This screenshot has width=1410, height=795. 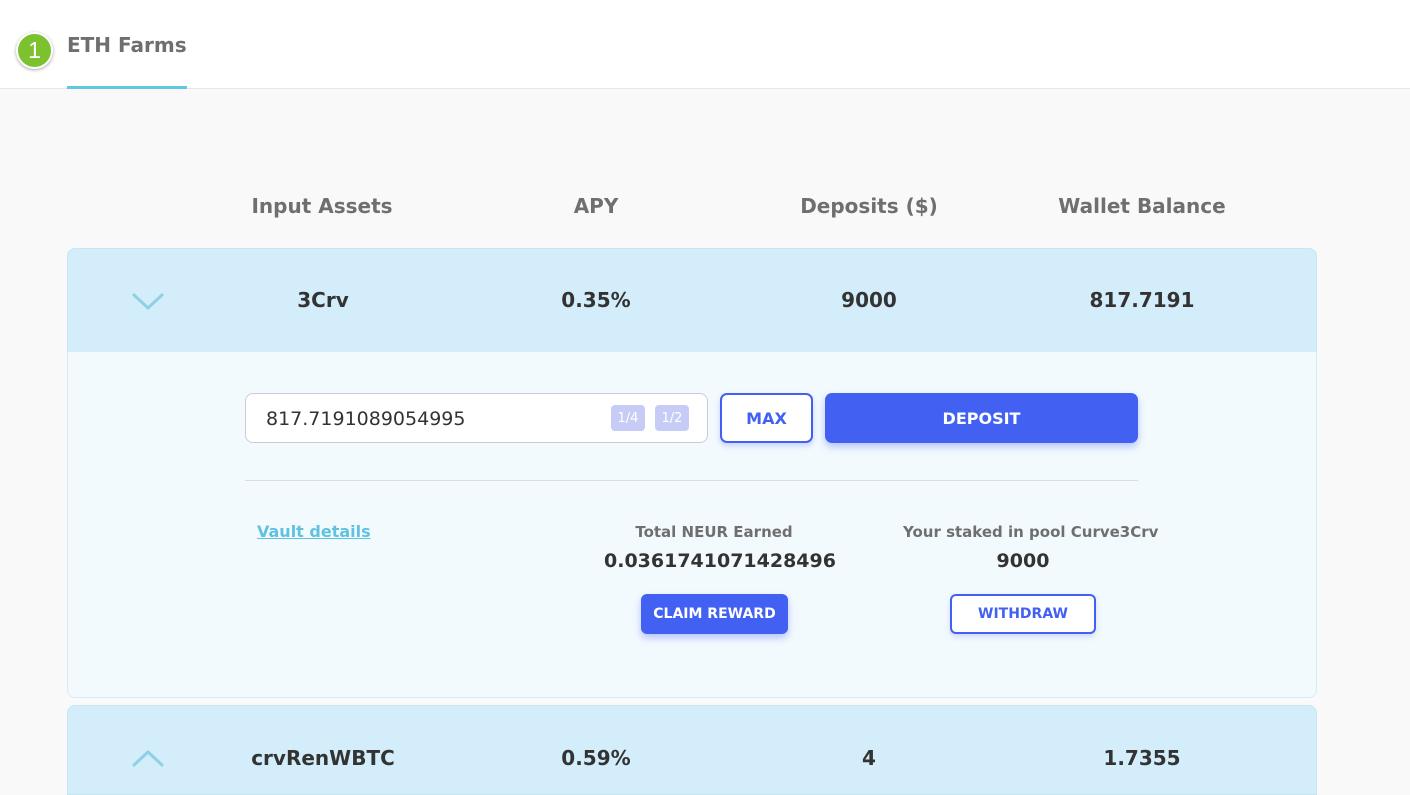 What do you see at coordinates (431, 419) in the screenshot?
I see `amount-input` at bounding box center [431, 419].